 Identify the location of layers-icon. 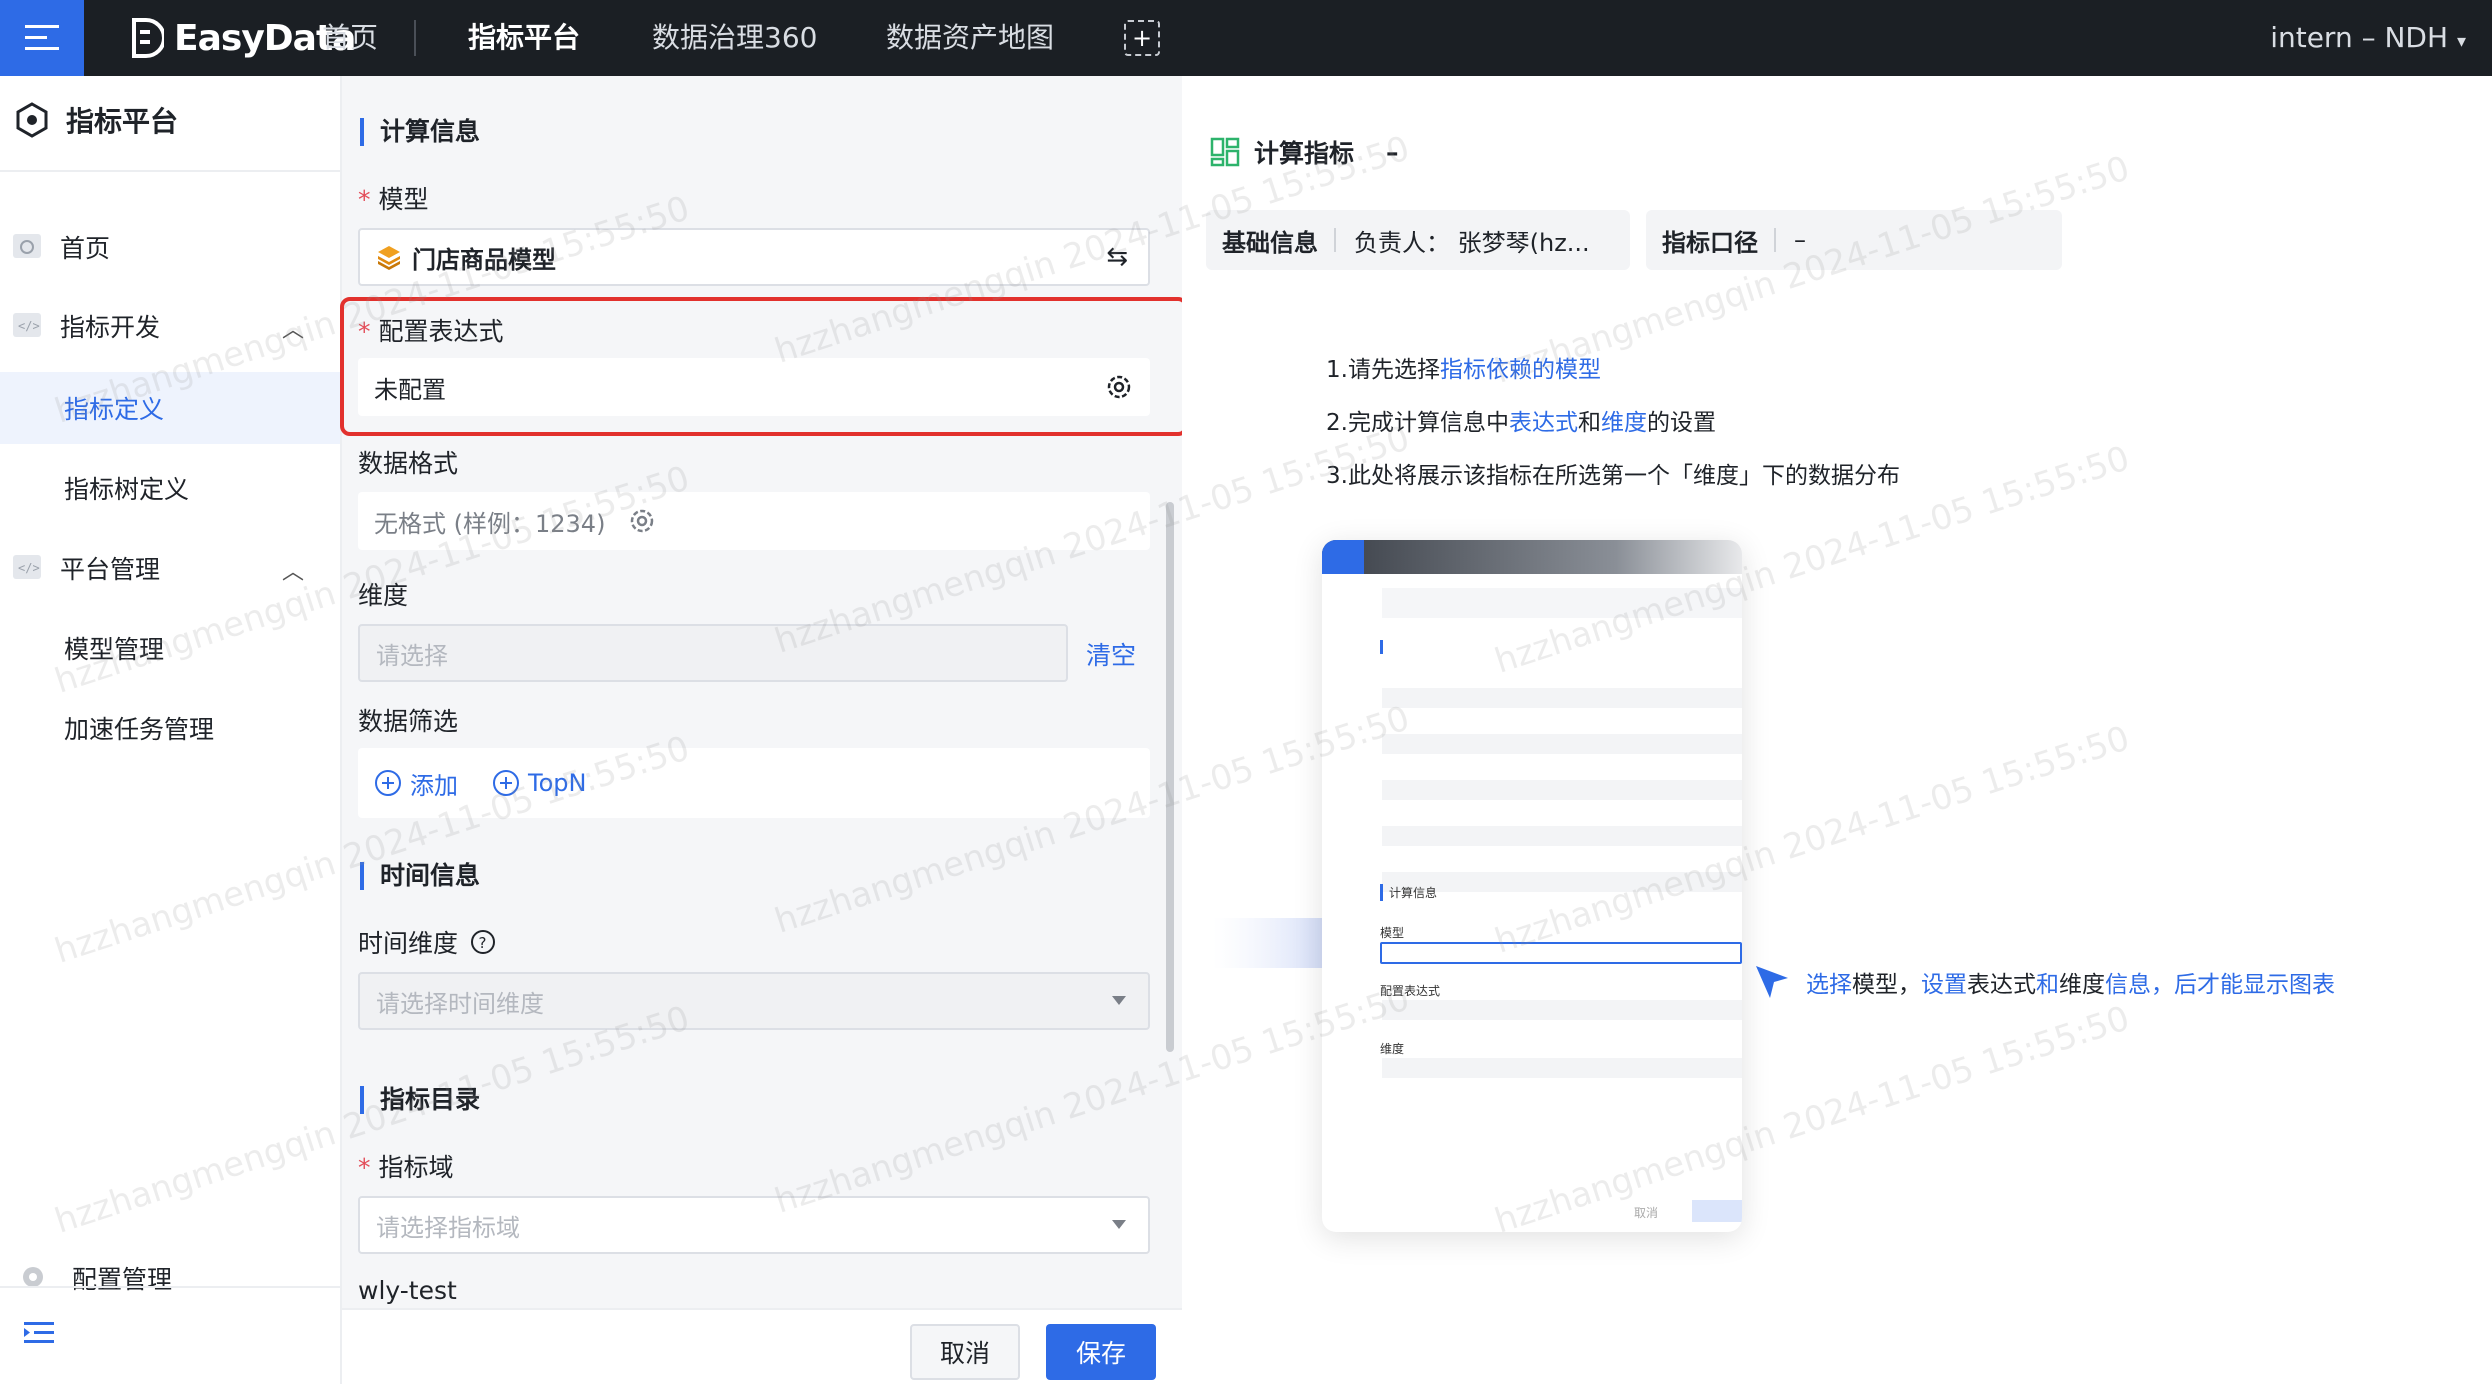
(389, 258).